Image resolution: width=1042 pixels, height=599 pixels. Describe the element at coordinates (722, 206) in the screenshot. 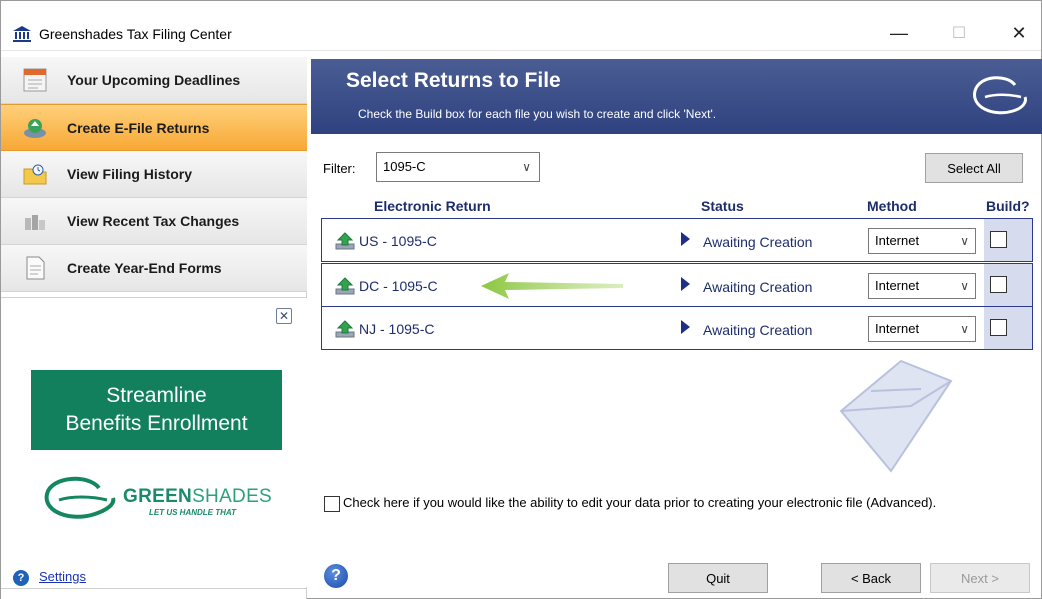

I see `column-header-status: Status` at that location.